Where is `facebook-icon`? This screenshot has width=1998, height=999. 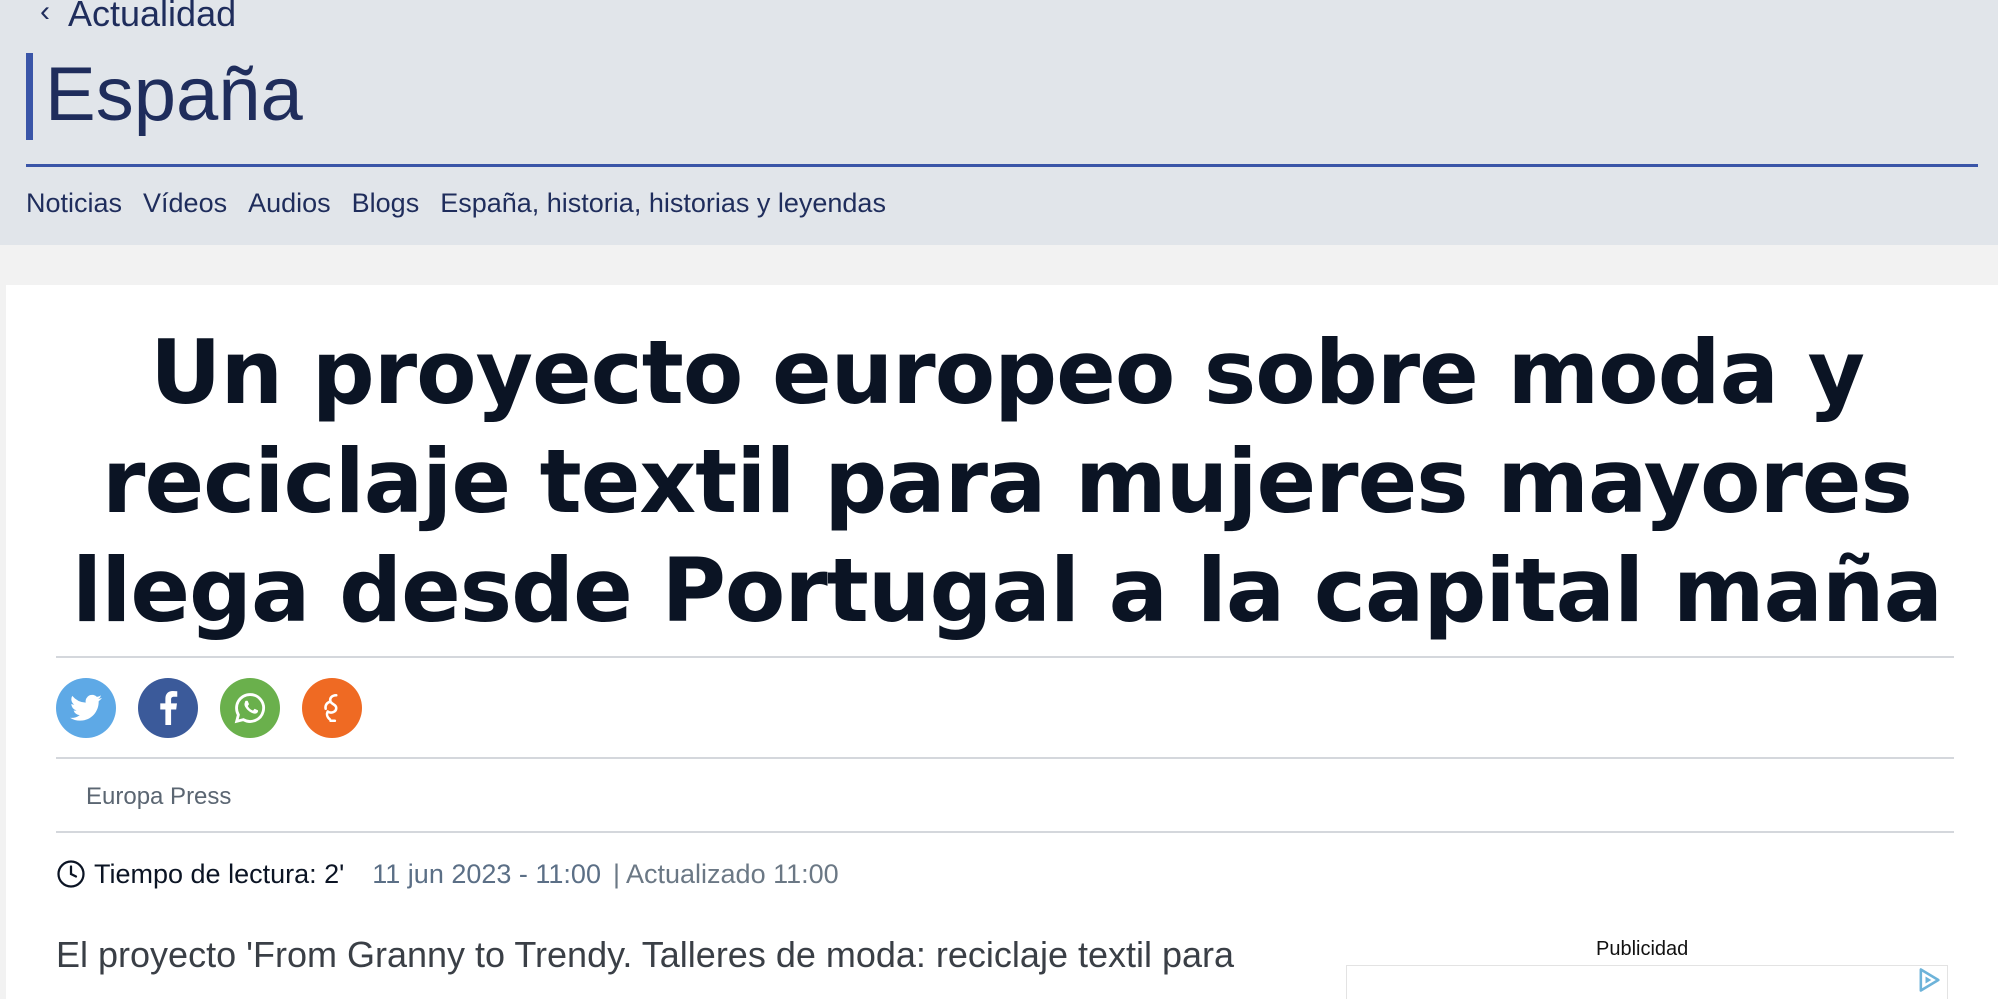 facebook-icon is located at coordinates (169, 708).